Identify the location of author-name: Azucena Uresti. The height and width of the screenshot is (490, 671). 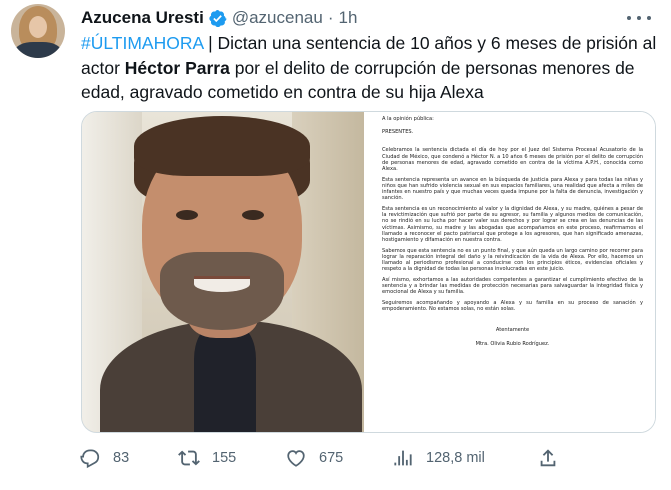
(142, 18).